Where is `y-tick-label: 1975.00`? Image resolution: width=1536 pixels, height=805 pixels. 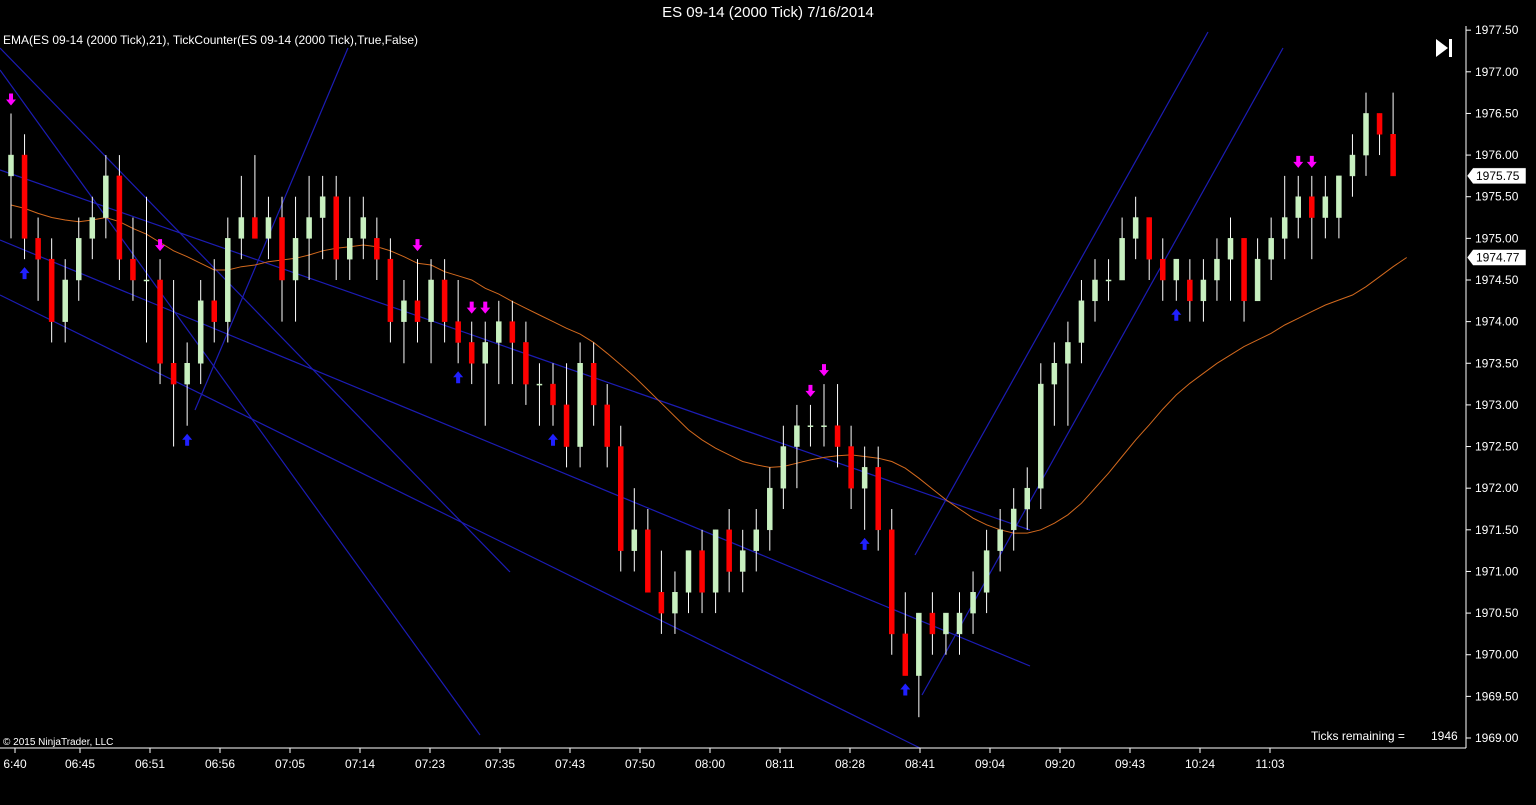
y-tick-label: 1975.00 is located at coordinates (1497, 238).